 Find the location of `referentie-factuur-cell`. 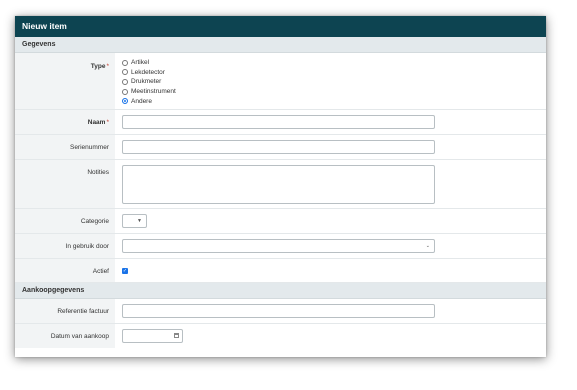

referentie-factuur-cell is located at coordinates (330, 311).